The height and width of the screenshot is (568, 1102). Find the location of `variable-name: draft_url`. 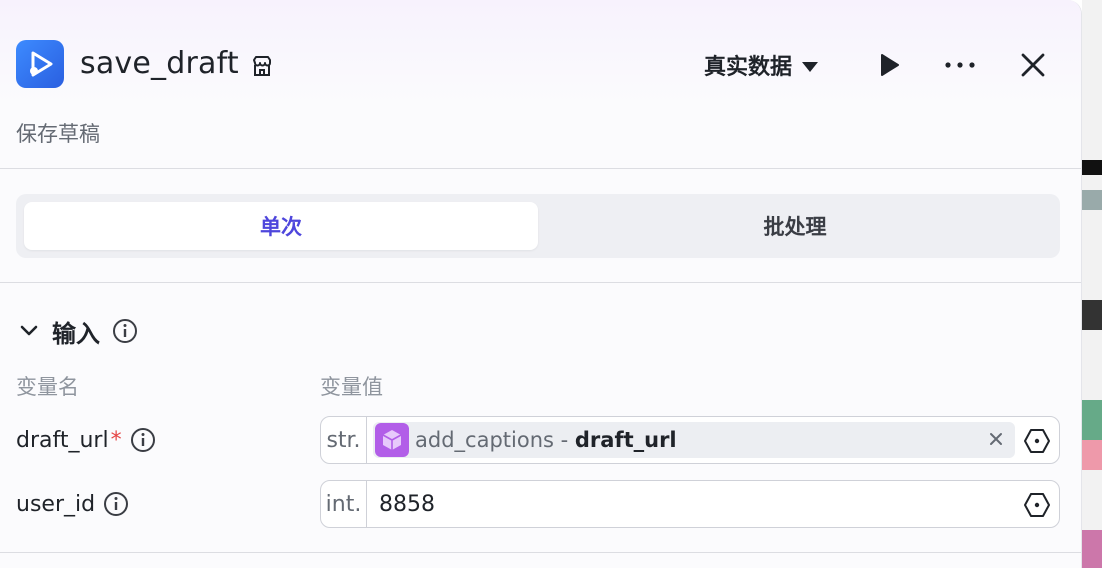

variable-name: draft_url is located at coordinates (62, 440).